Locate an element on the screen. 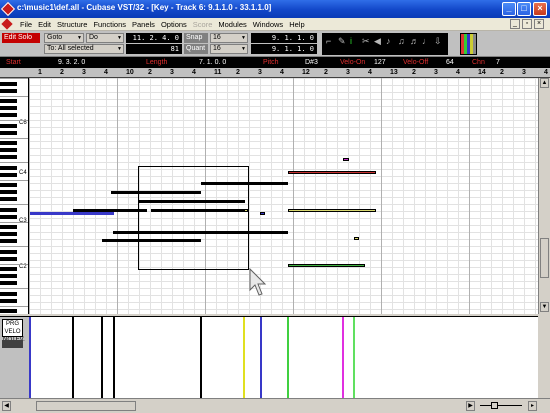  menu-panels: Panels is located at coordinates (143, 24).